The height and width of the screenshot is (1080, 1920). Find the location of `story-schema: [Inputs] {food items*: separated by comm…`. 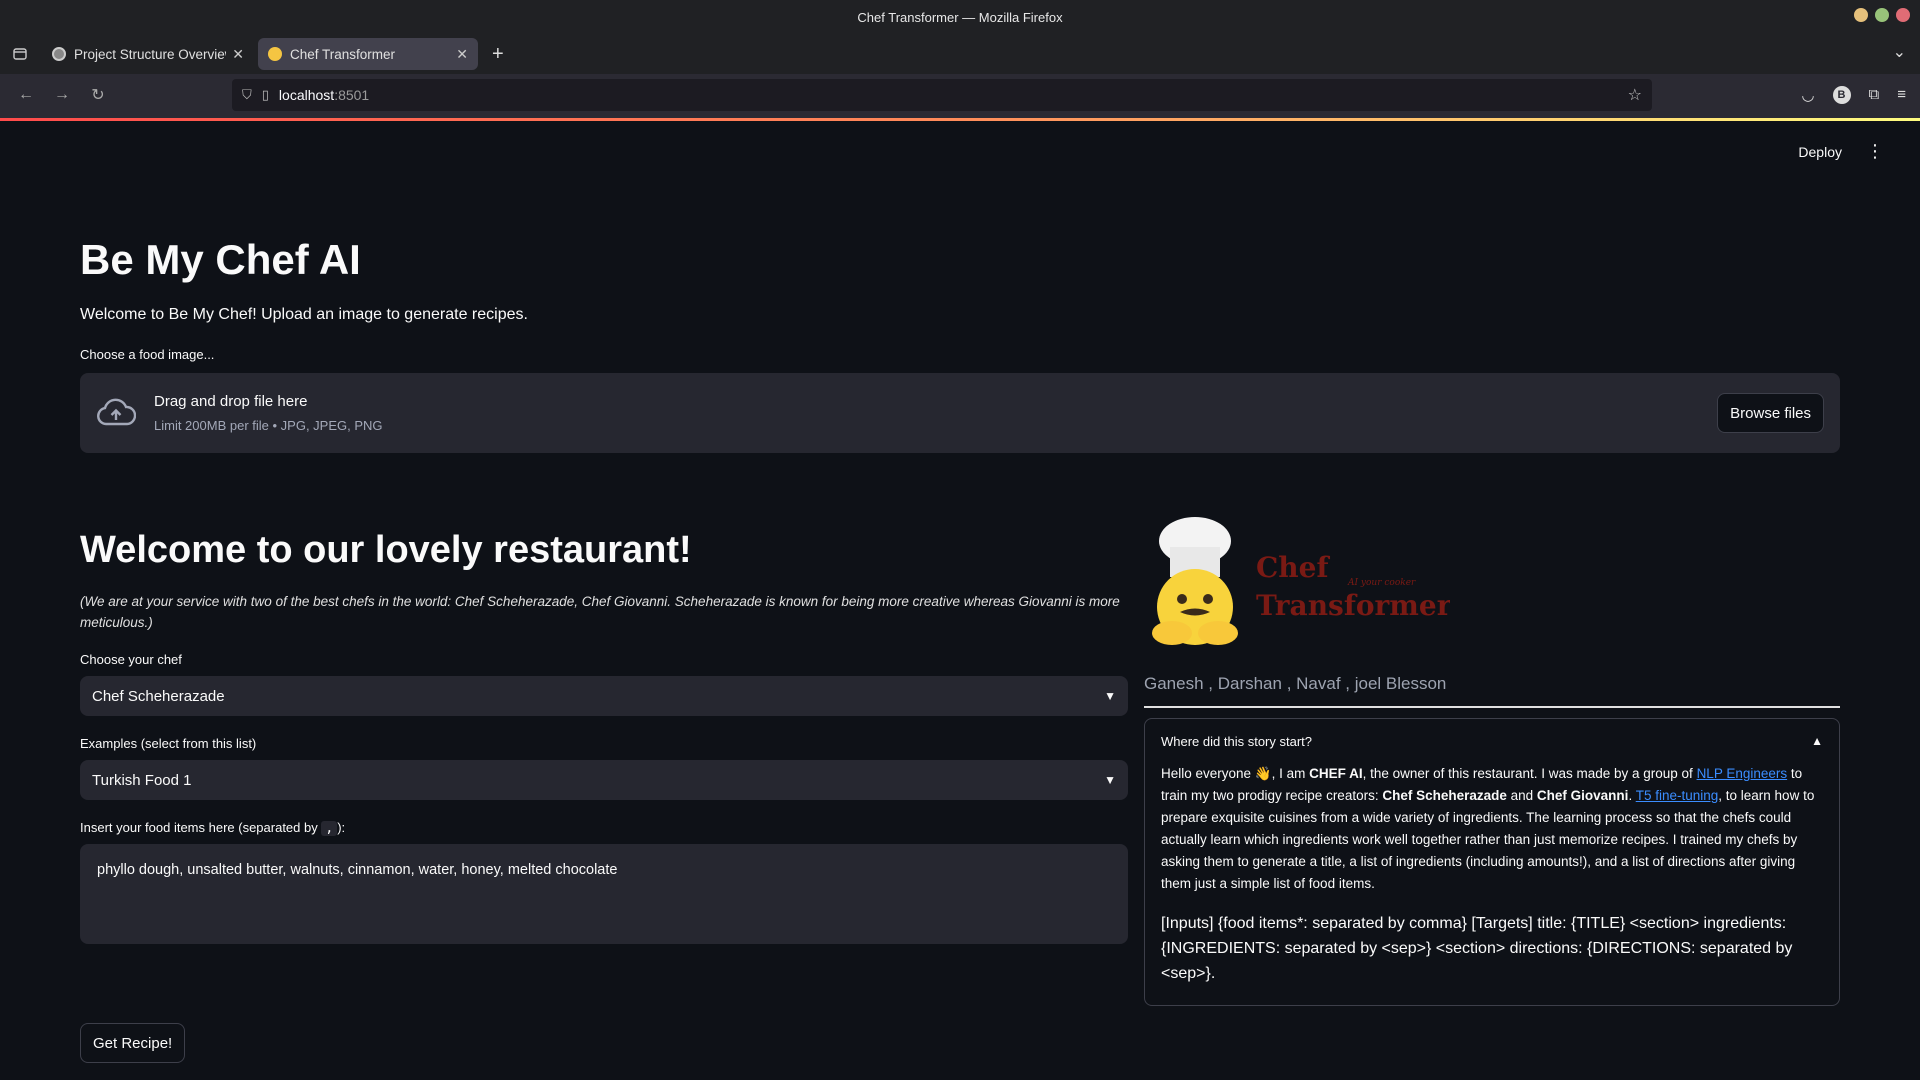

story-schema: [Inputs] {food items*: separated by comm… is located at coordinates (1477, 948).